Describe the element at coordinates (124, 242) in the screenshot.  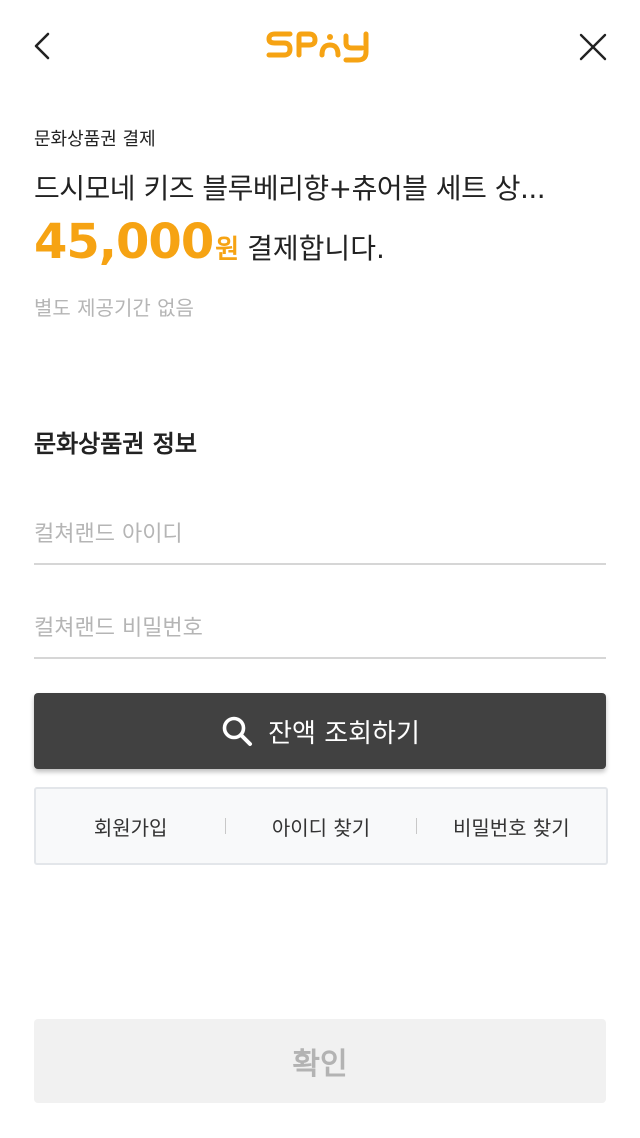
I see `amount-value: 45,000` at that location.